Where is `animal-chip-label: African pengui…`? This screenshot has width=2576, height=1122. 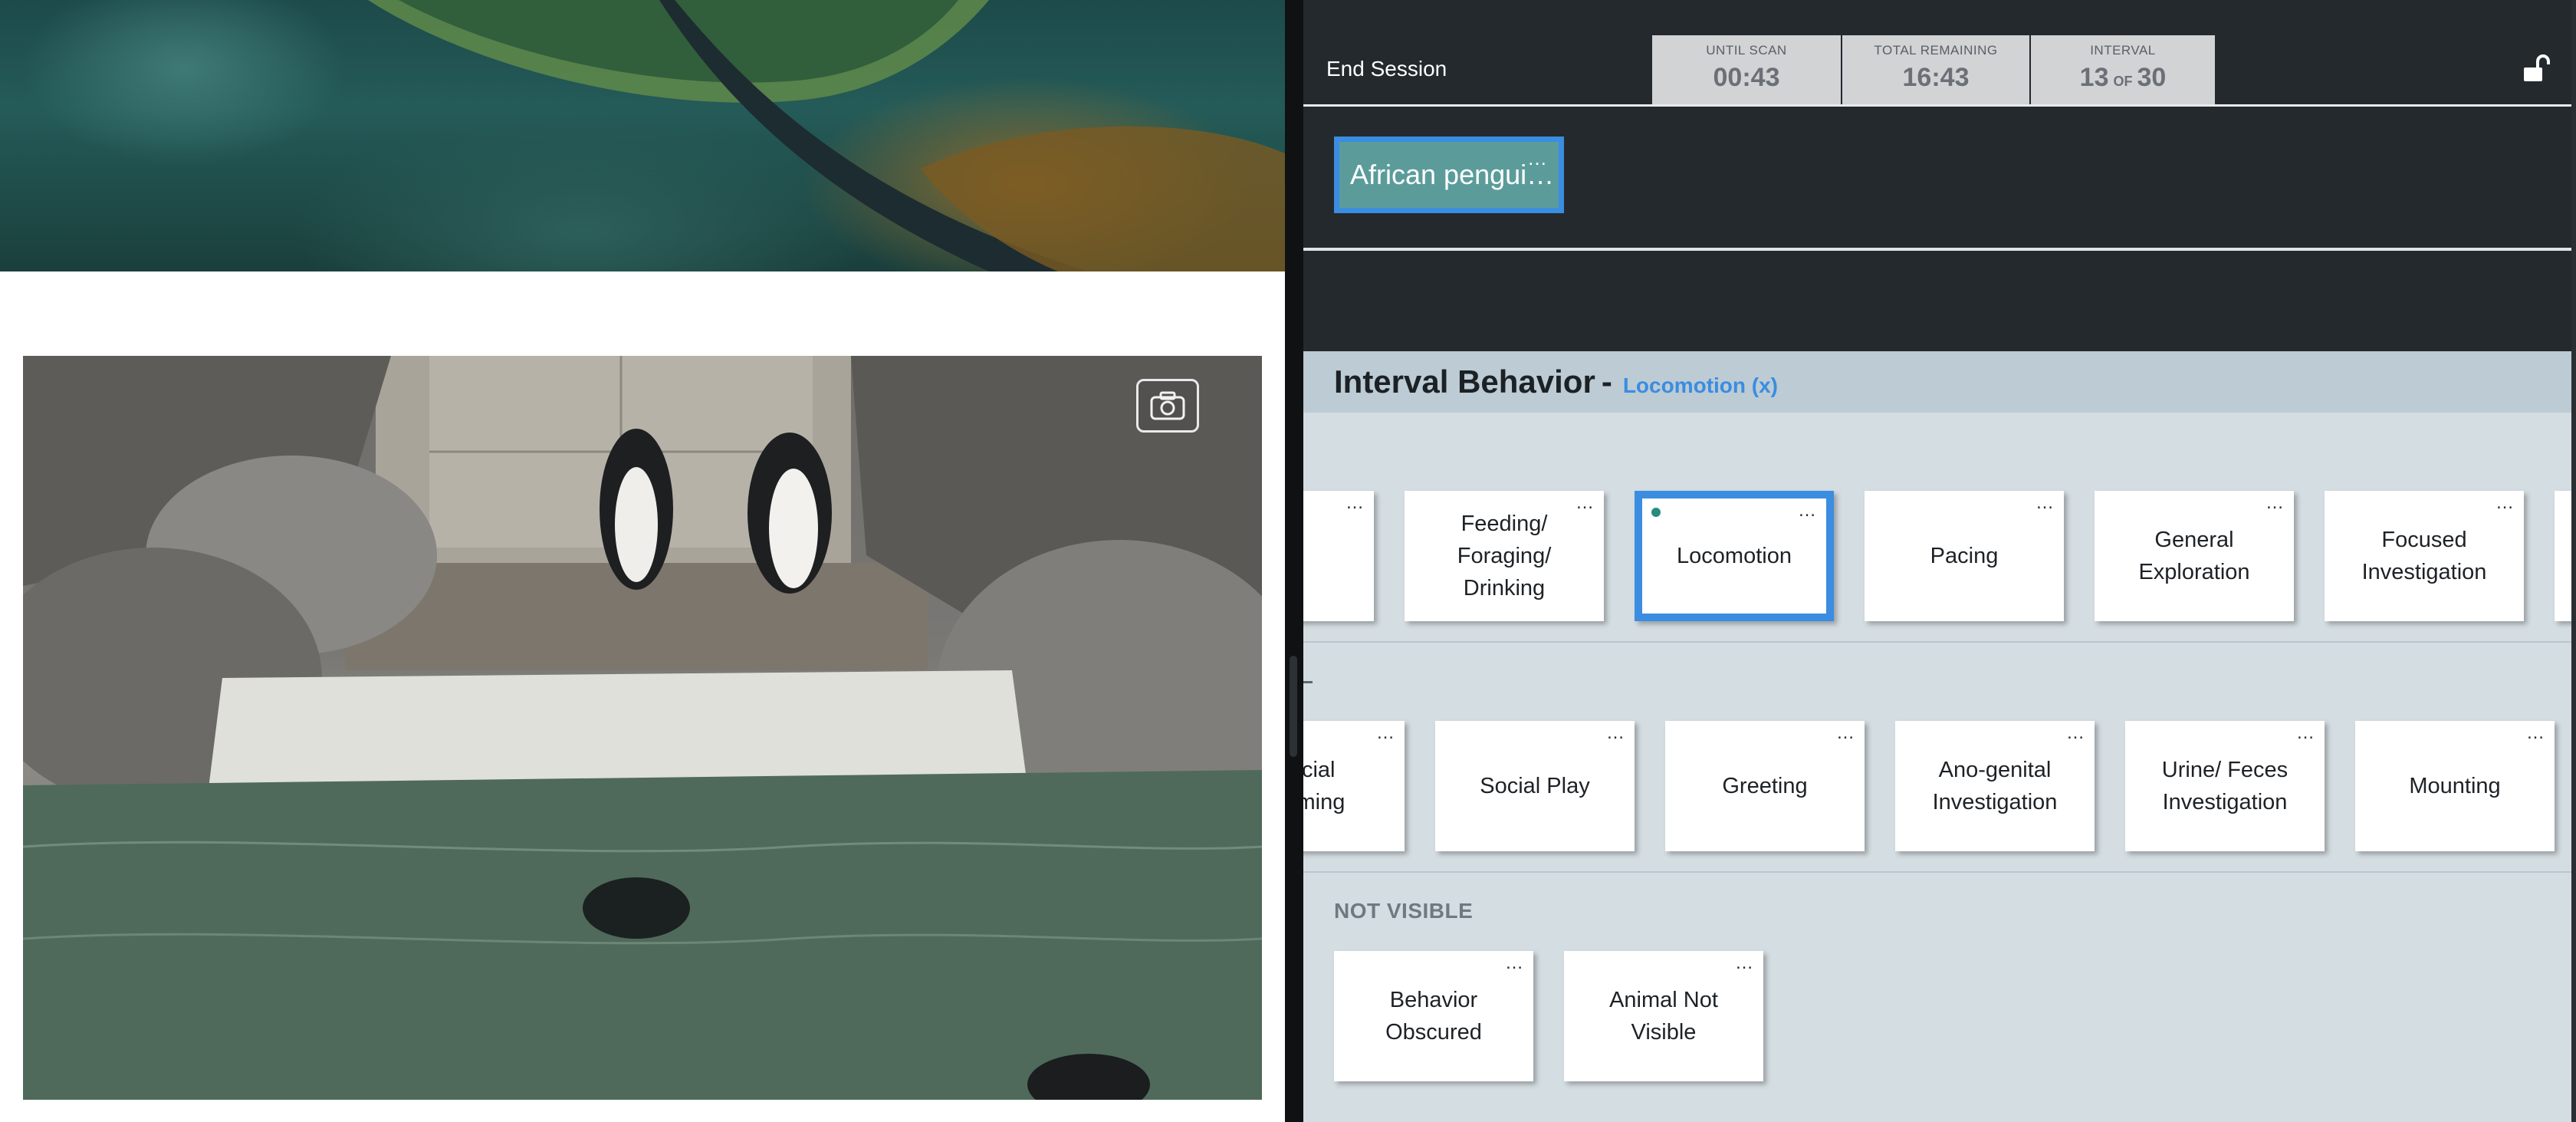 animal-chip-label: African pengui… is located at coordinates (1453, 174).